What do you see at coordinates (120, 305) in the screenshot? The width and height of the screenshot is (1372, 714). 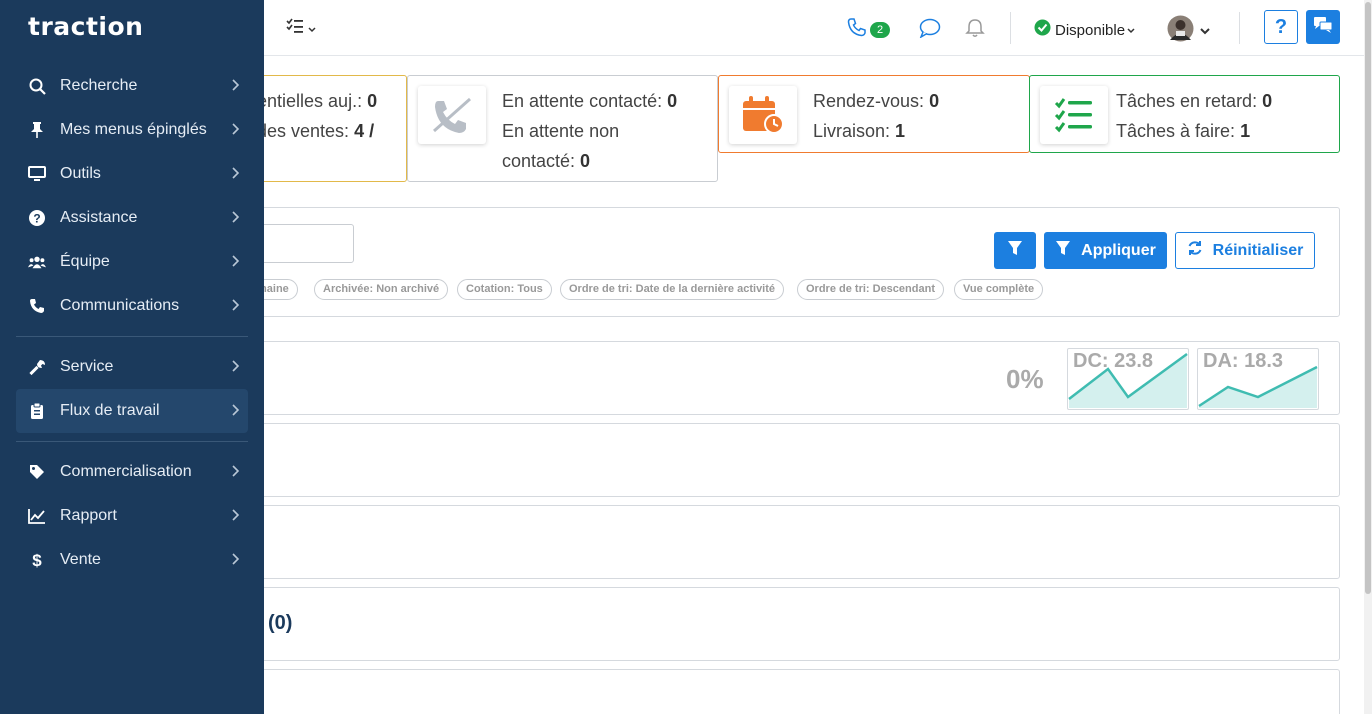 I see `sidebar-item-label: Communications` at bounding box center [120, 305].